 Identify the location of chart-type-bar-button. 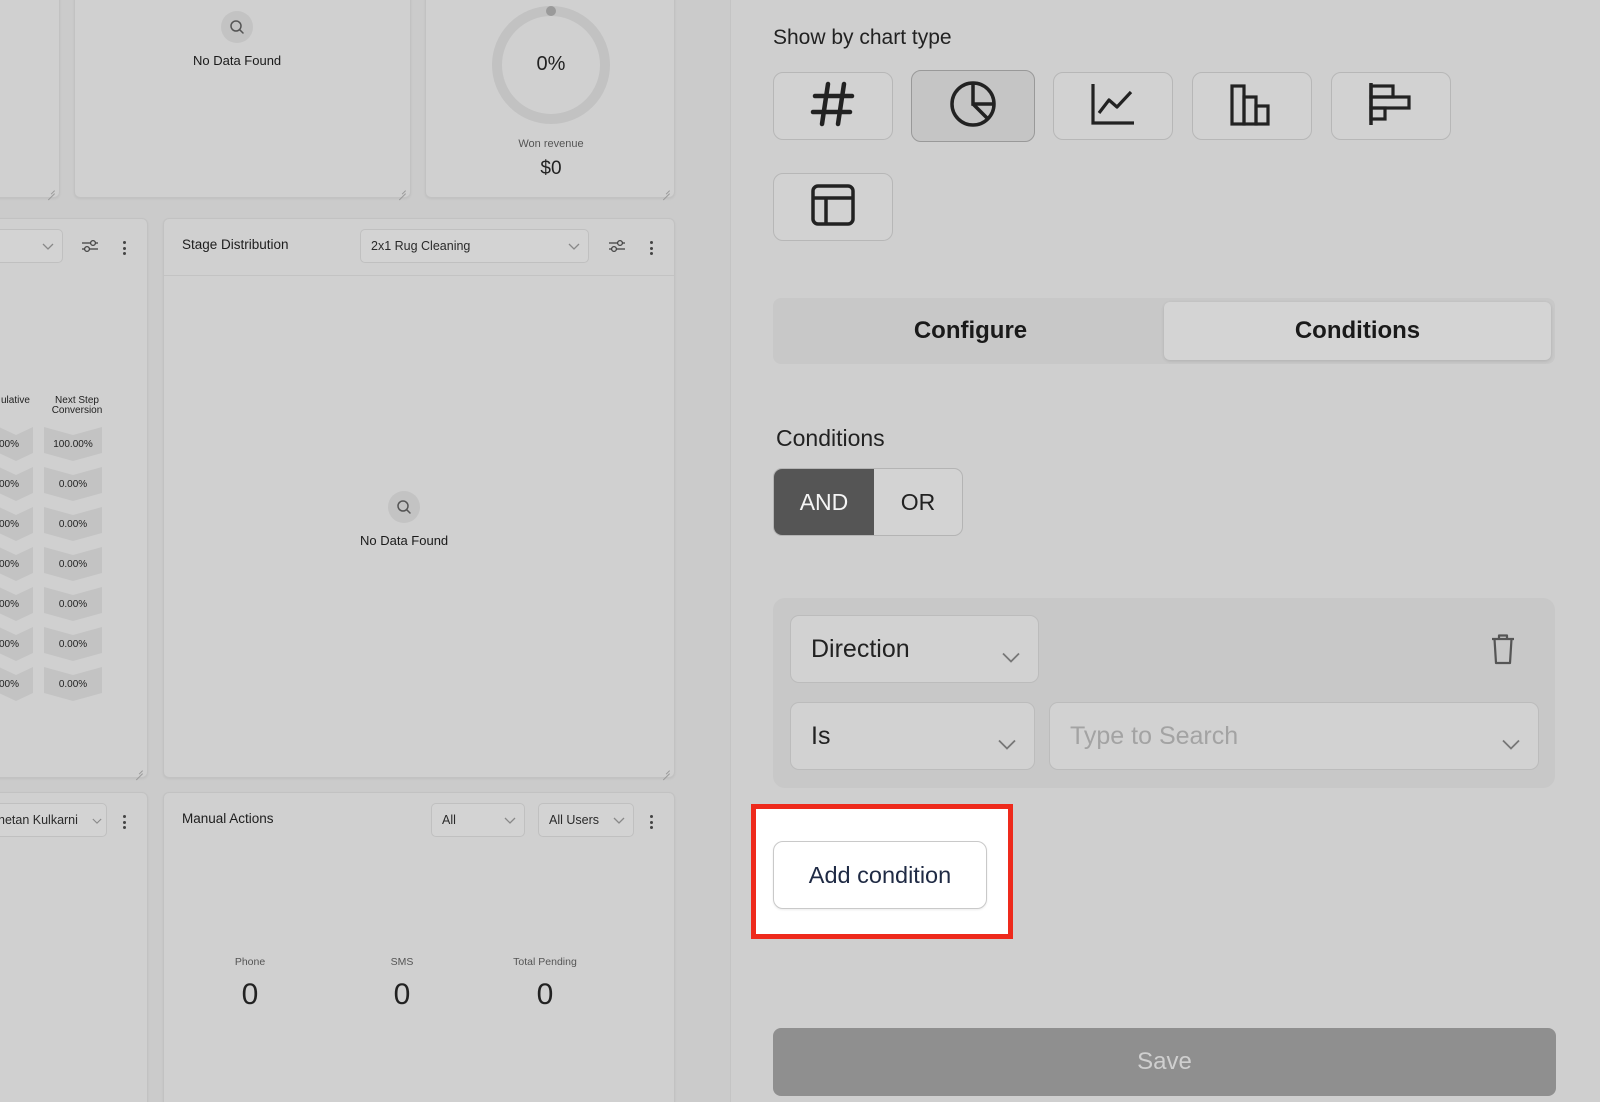
(1252, 106).